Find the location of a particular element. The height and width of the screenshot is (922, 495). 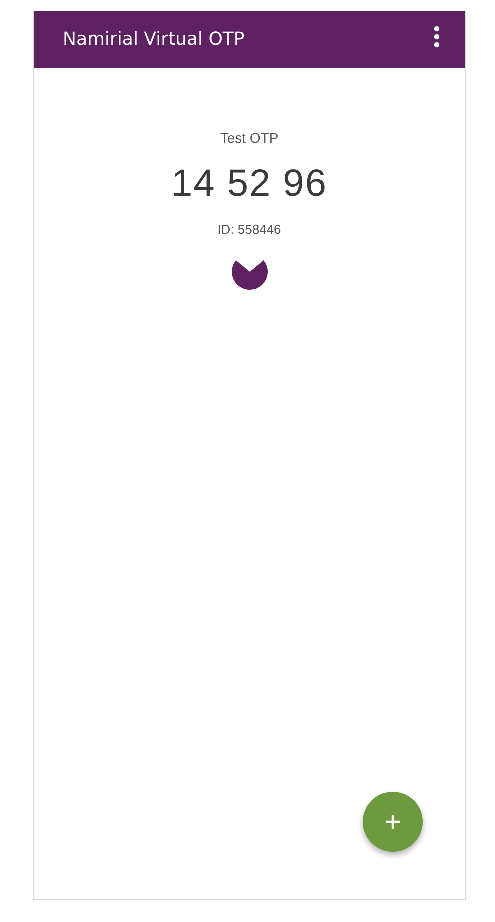

add-button is located at coordinates (393, 822).